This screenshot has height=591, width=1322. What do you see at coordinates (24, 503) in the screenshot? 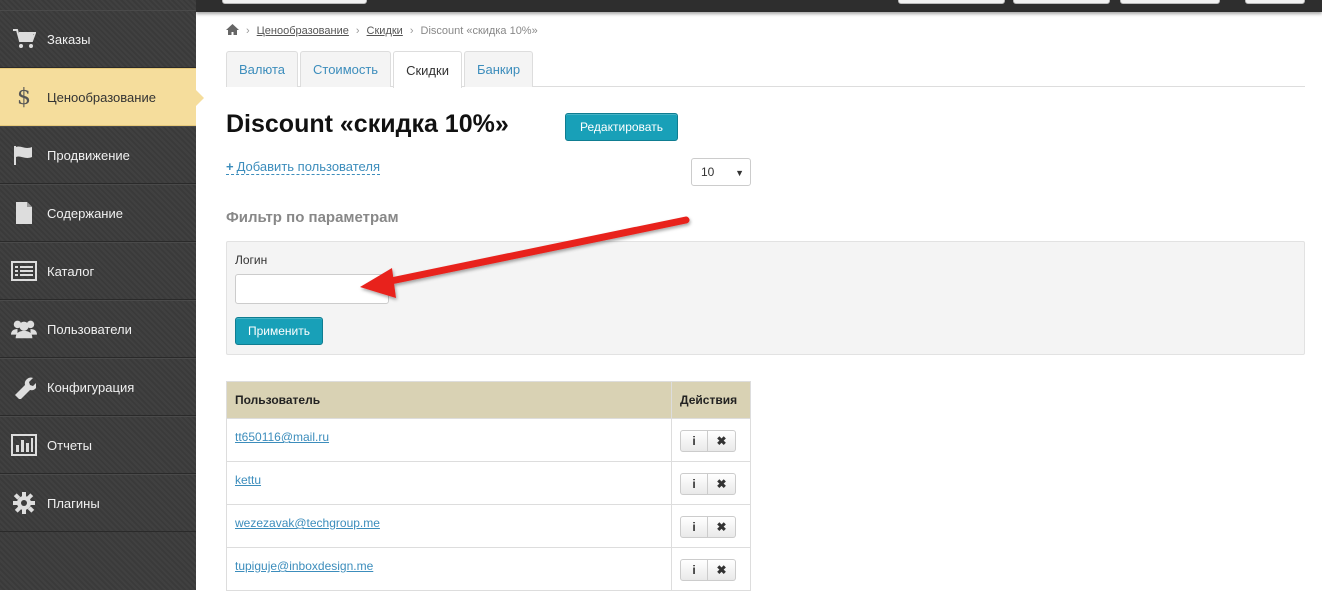
I see `gear-icon` at bounding box center [24, 503].